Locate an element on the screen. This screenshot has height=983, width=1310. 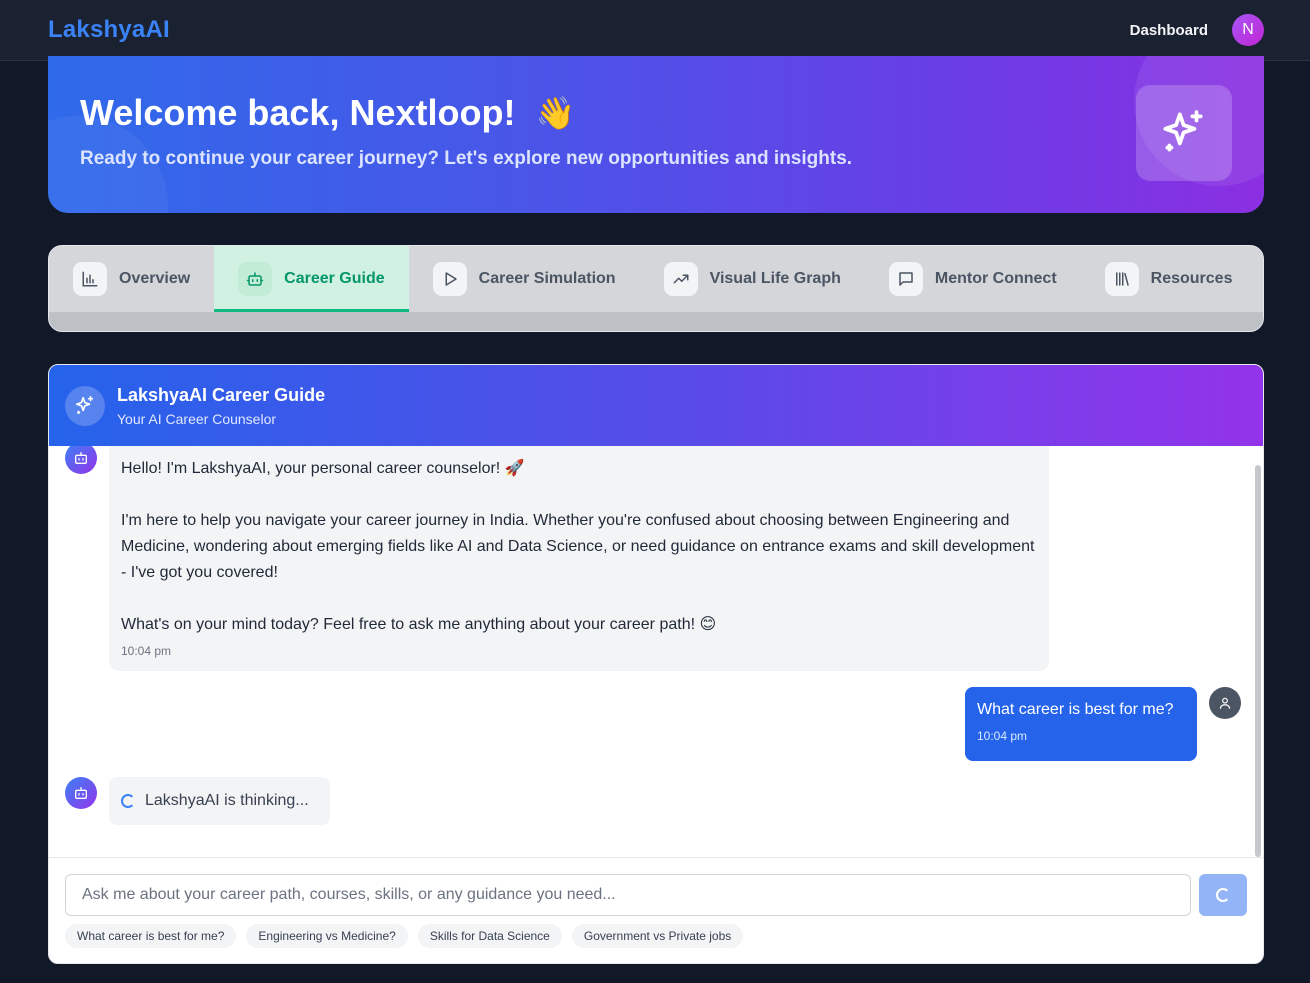
tab-label: Mentor Connect is located at coordinates (995, 278).